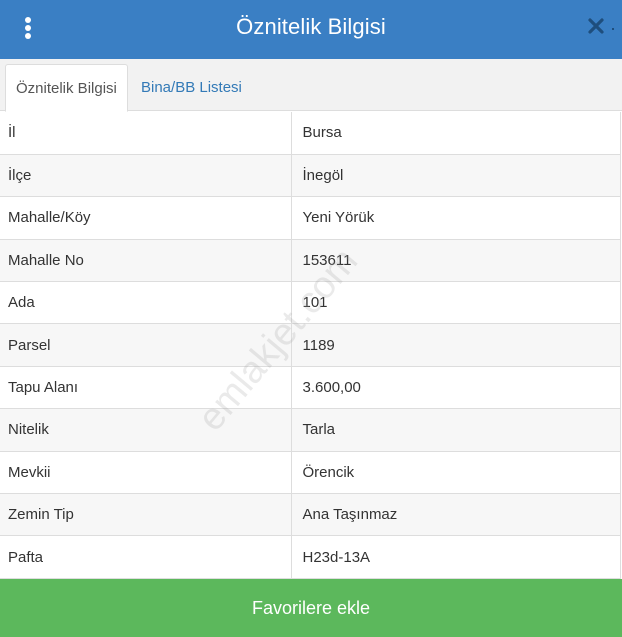  I want to click on attribute-value: H23d-13A, so click(456, 557).